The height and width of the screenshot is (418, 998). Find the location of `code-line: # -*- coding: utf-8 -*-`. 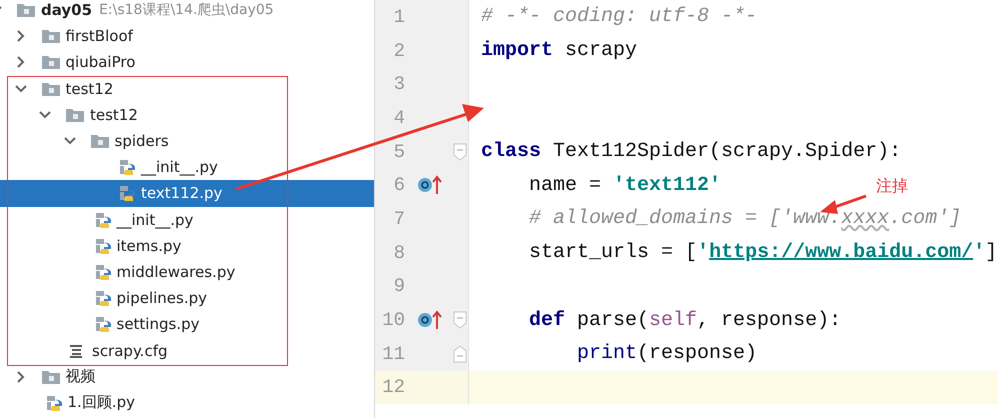

code-line: # -*- coding: utf-8 -*- is located at coordinates (619, 16).